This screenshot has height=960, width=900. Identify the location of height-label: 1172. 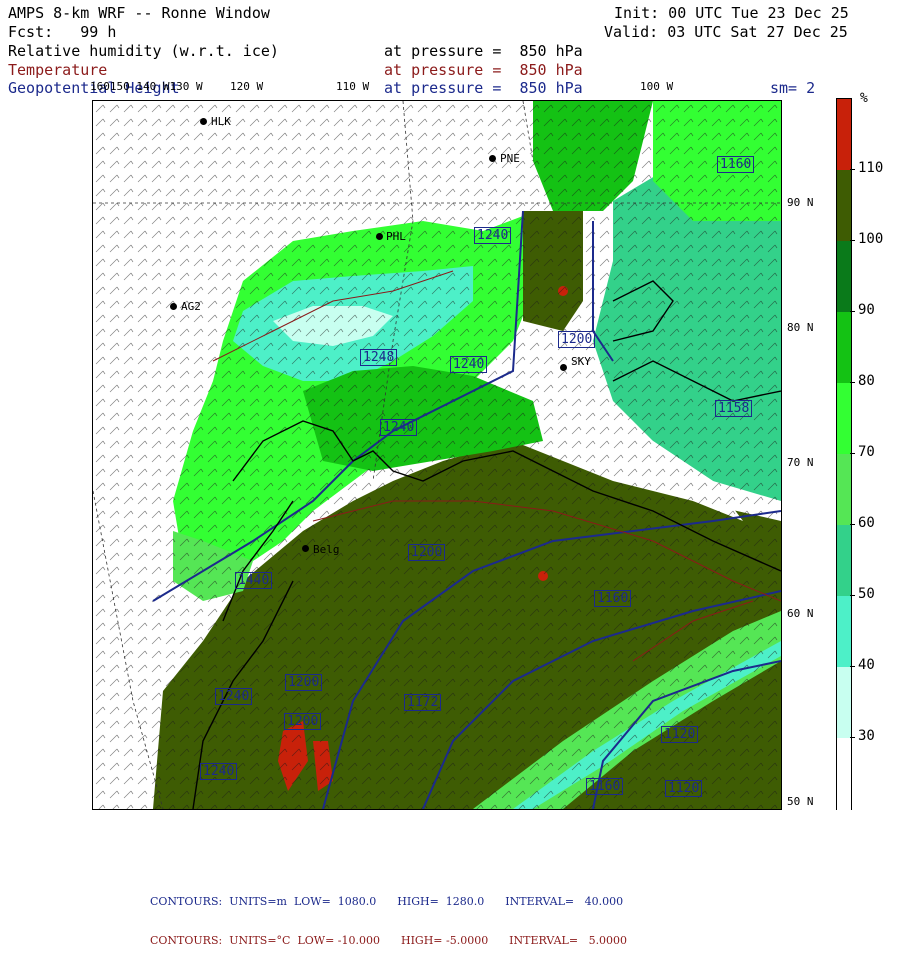
(423, 702).